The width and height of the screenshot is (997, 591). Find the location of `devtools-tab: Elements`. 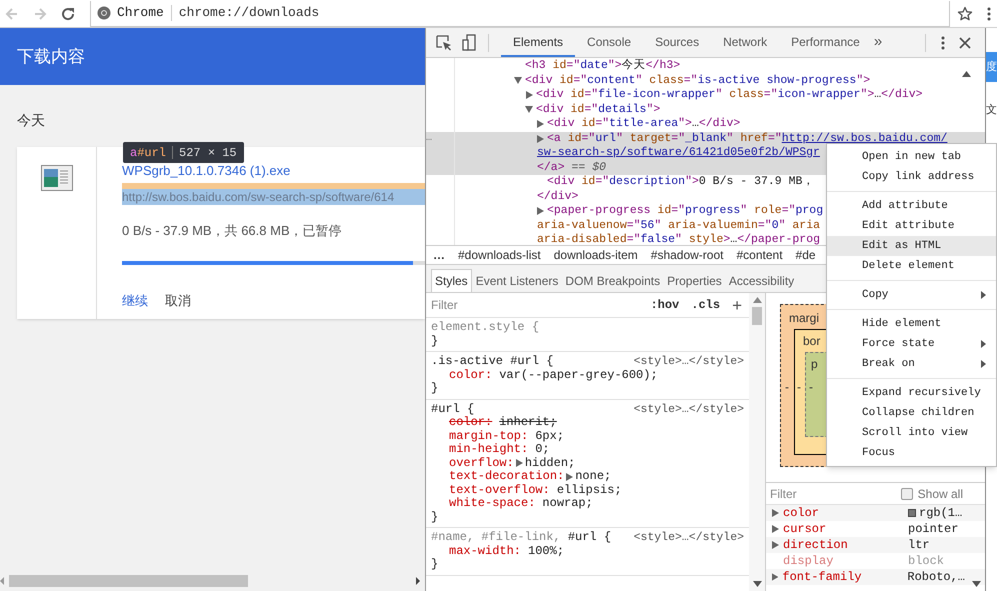

devtools-tab: Elements is located at coordinates (538, 42).